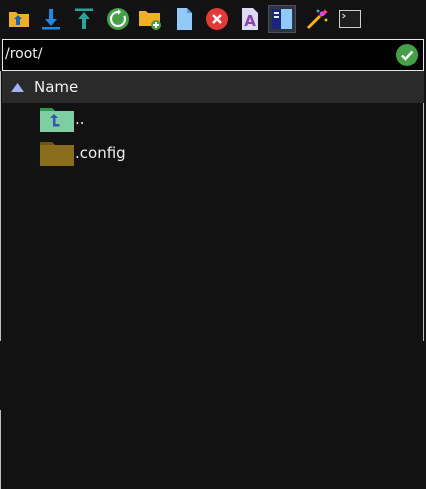  What do you see at coordinates (0, 449) in the screenshot?
I see `panel-border-left-lower` at bounding box center [0, 449].